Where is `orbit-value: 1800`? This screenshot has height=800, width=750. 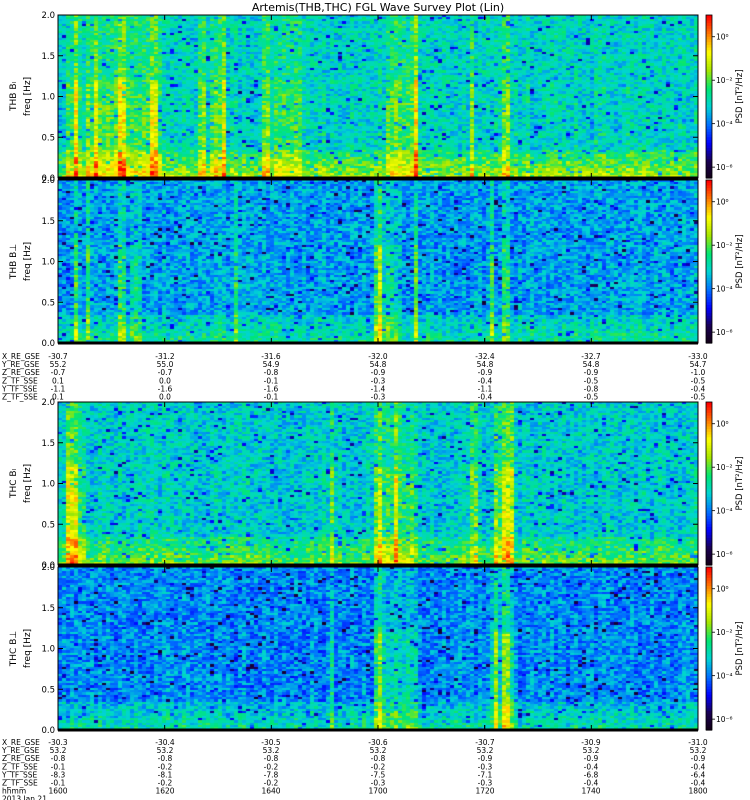
orbit-value: 1800 is located at coordinates (697, 791).